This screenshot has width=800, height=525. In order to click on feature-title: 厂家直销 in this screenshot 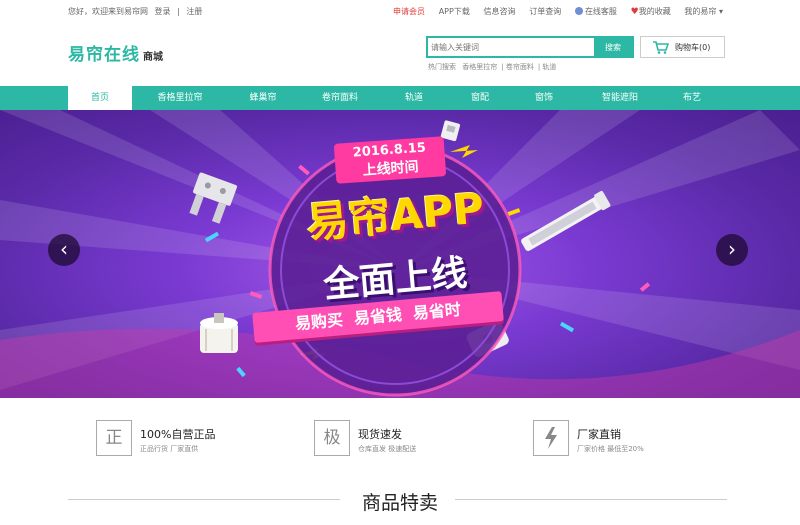, I will do `click(599, 434)`.